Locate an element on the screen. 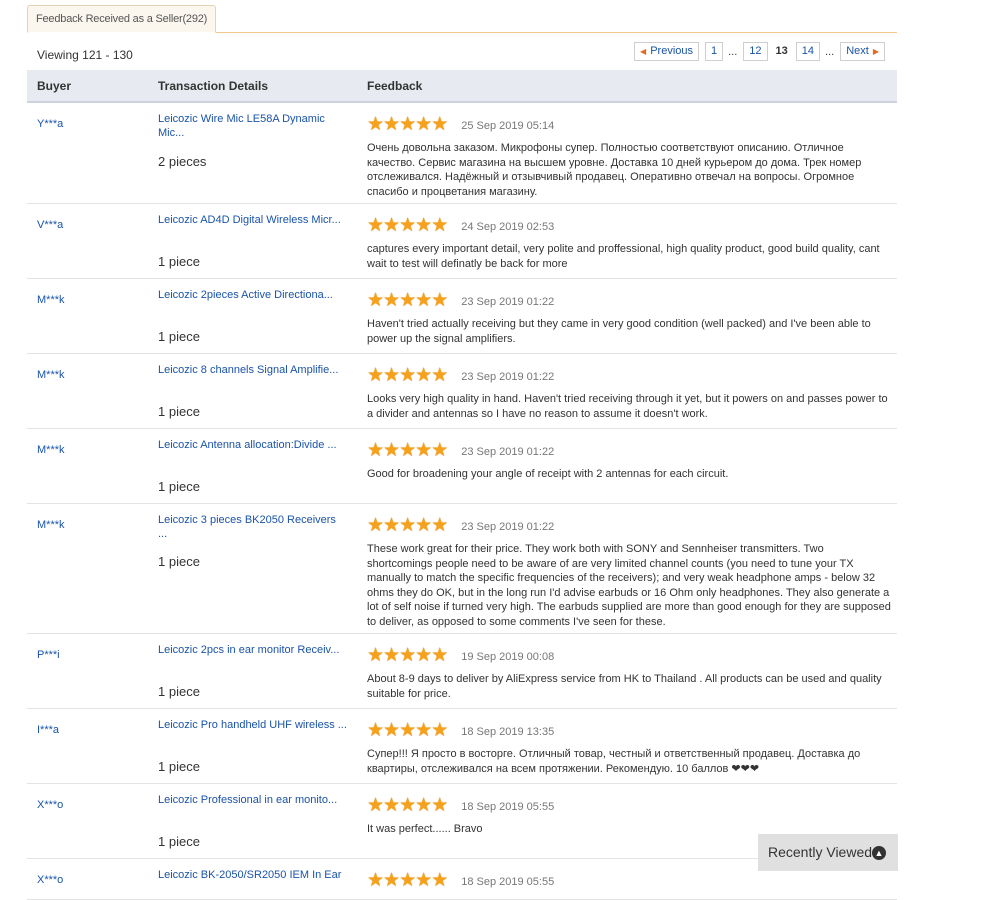 Image resolution: width=1000 pixels, height=900 pixels. buyer-name: Y***a is located at coordinates (50, 124).